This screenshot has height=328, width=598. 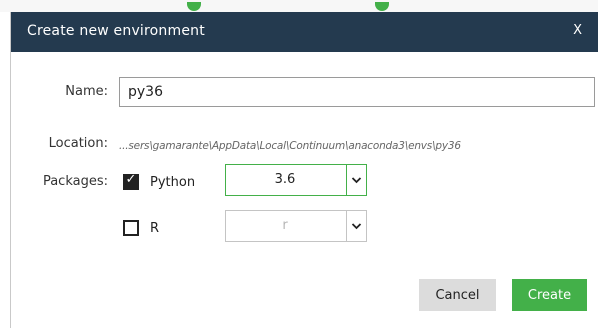 What do you see at coordinates (285, 179) in the screenshot?
I see `python-version-value: 3.6` at bounding box center [285, 179].